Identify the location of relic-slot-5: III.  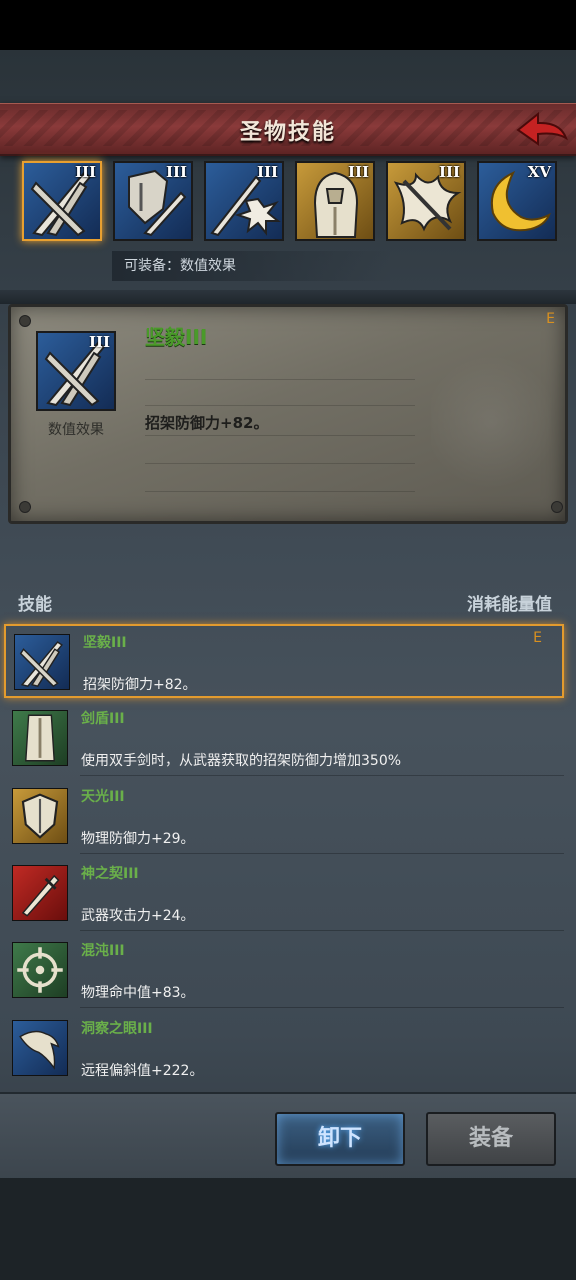
(426, 201).